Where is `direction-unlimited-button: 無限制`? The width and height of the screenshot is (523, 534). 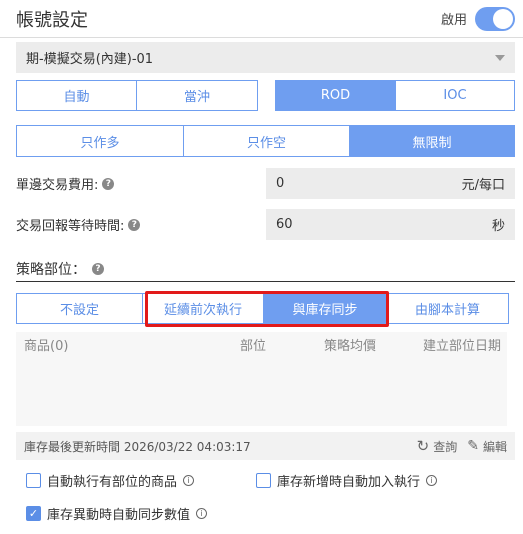 direction-unlimited-button: 無限制 is located at coordinates (432, 141).